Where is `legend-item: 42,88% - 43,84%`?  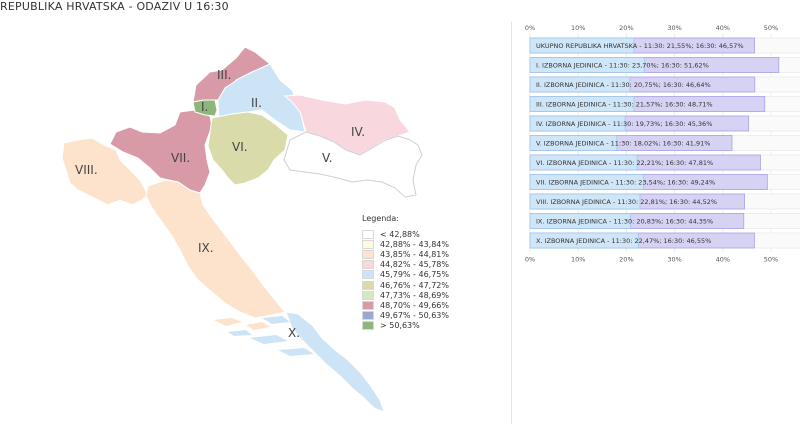 legend-item: 42,88% - 43,84% is located at coordinates (405, 244).